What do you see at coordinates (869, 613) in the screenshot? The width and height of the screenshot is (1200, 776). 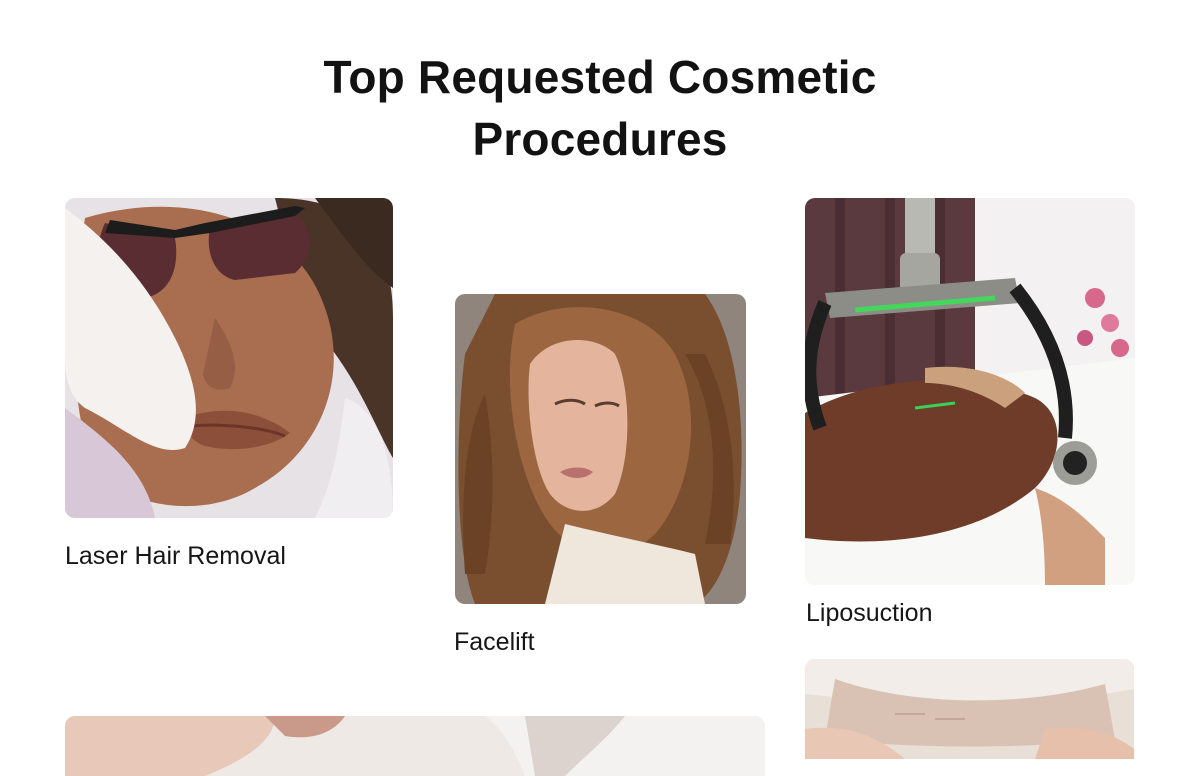 I see `liposuction-label: Liposuction` at bounding box center [869, 613].